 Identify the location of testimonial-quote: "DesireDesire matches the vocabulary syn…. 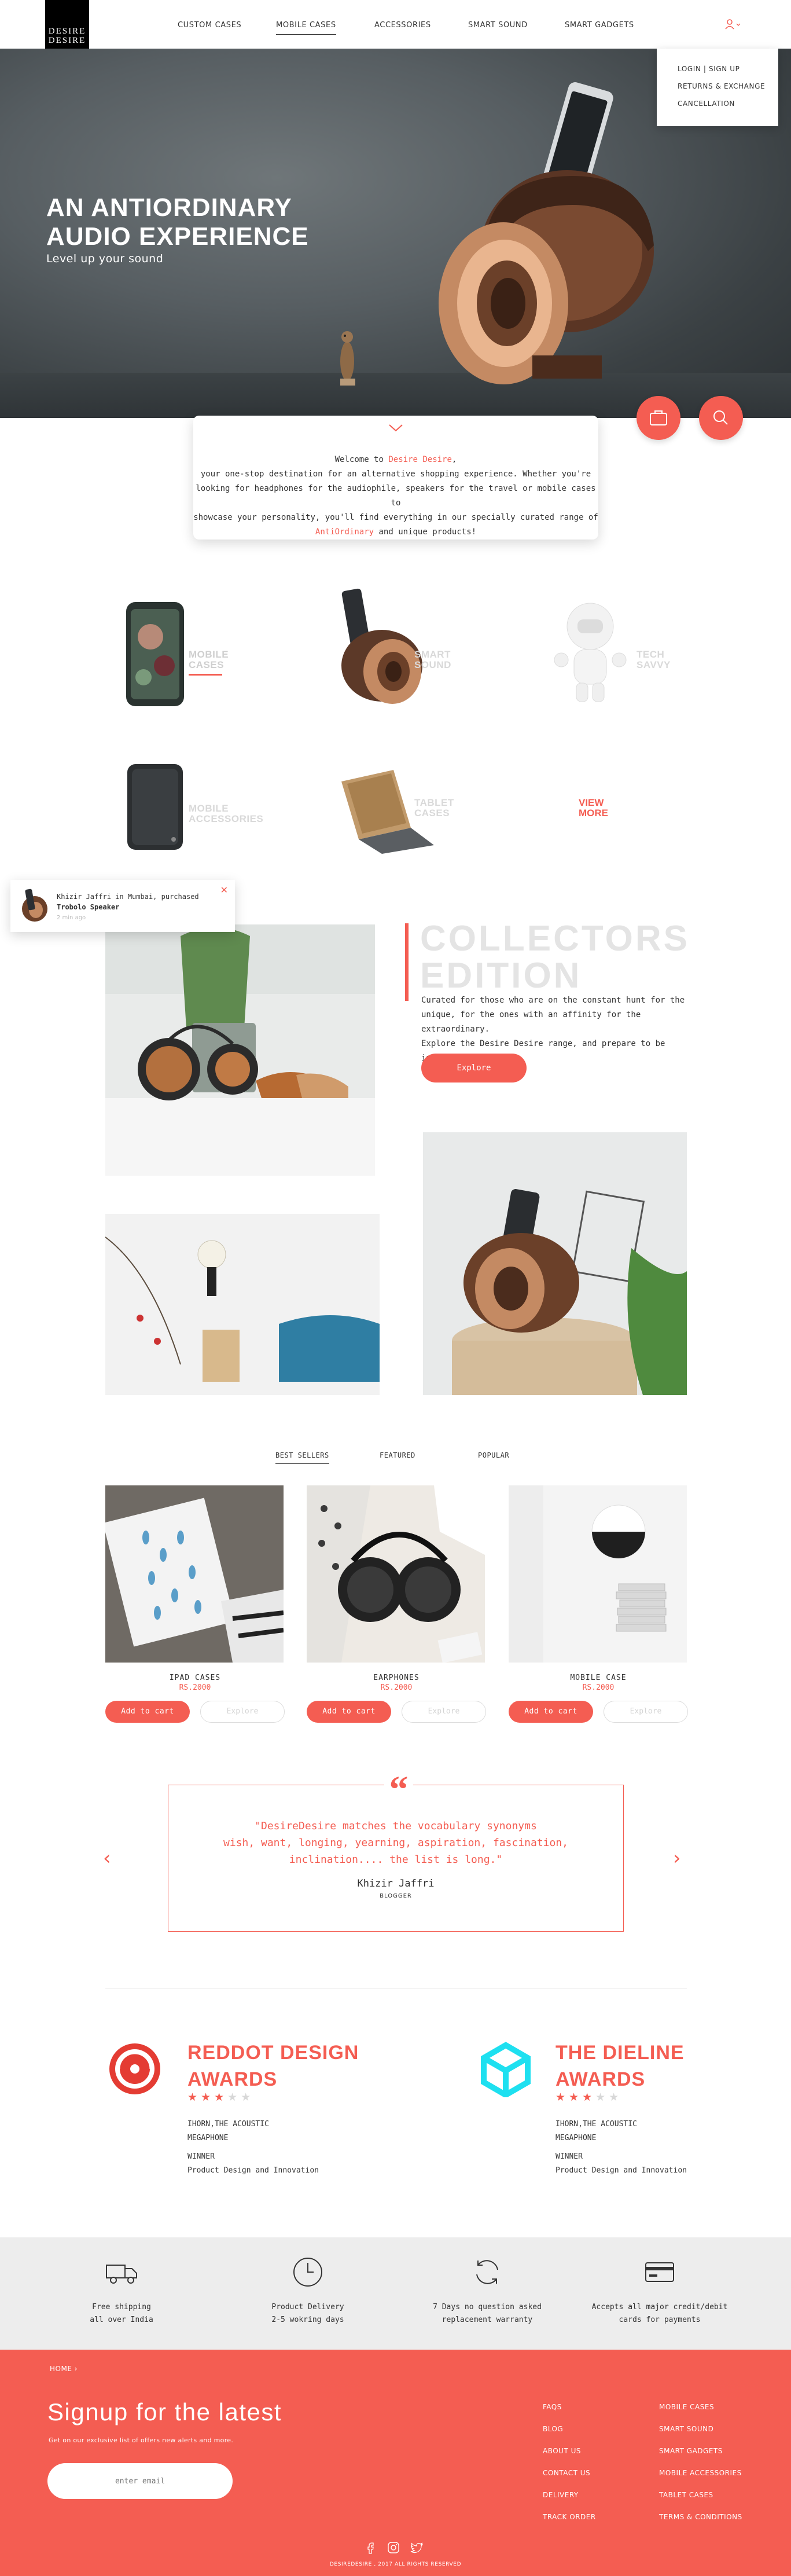
(396, 1843).